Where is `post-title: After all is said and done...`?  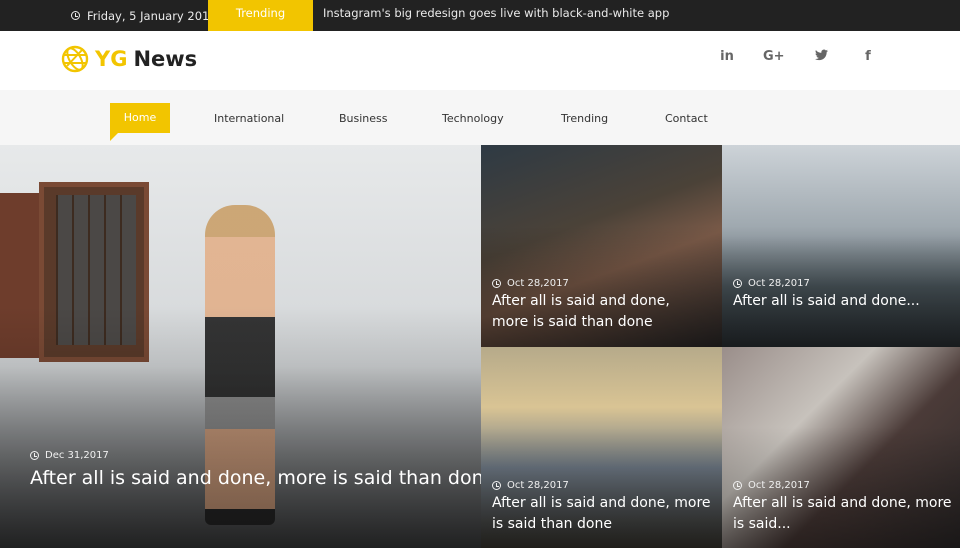 post-title: After all is said and done... is located at coordinates (826, 301).